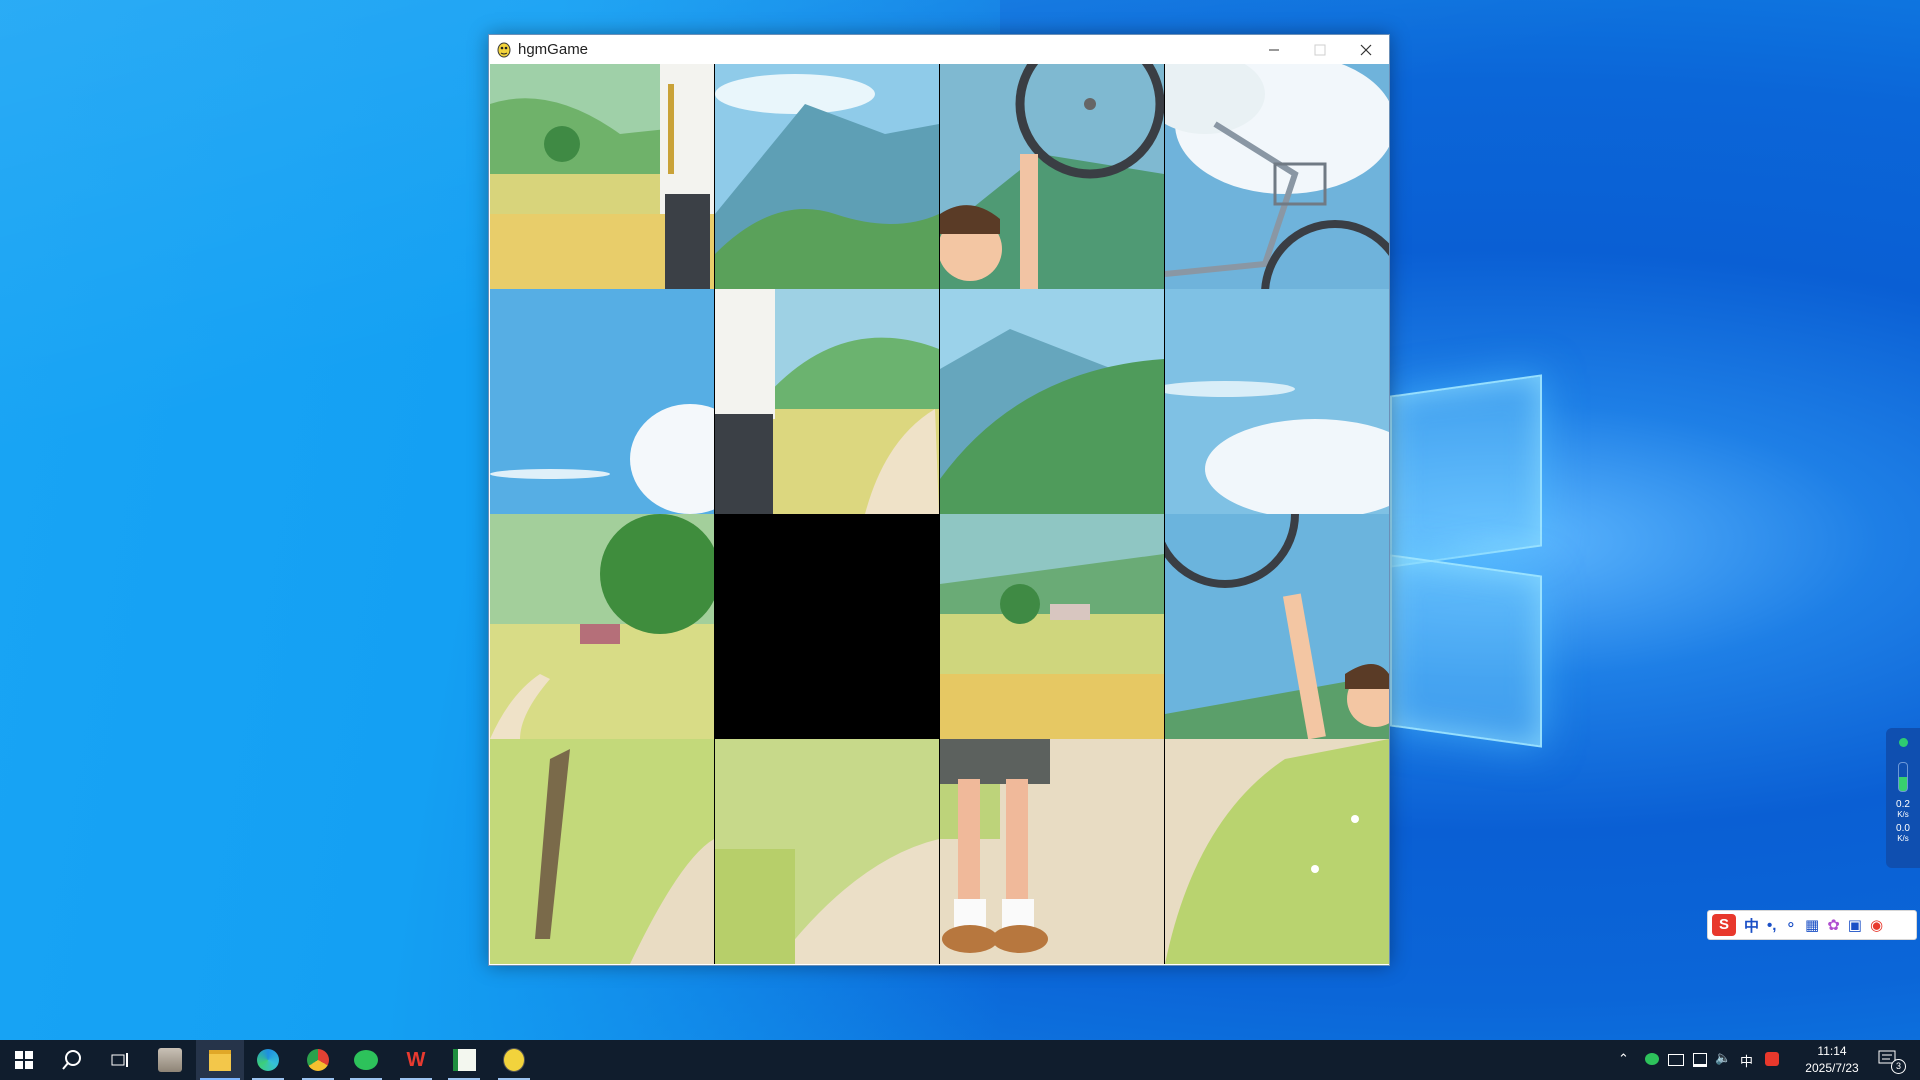  Describe the element at coordinates (1903, 838) in the screenshot. I see `download-unit: K/s` at that location.